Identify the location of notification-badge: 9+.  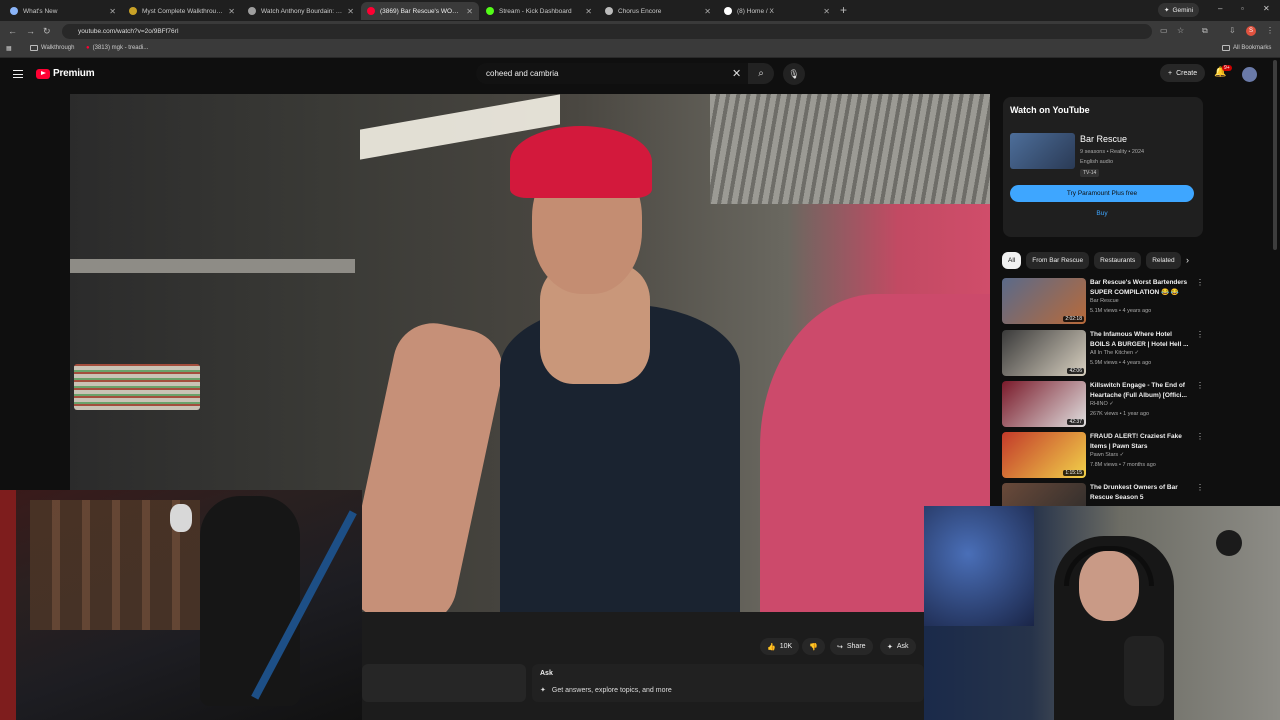
(1227, 68).